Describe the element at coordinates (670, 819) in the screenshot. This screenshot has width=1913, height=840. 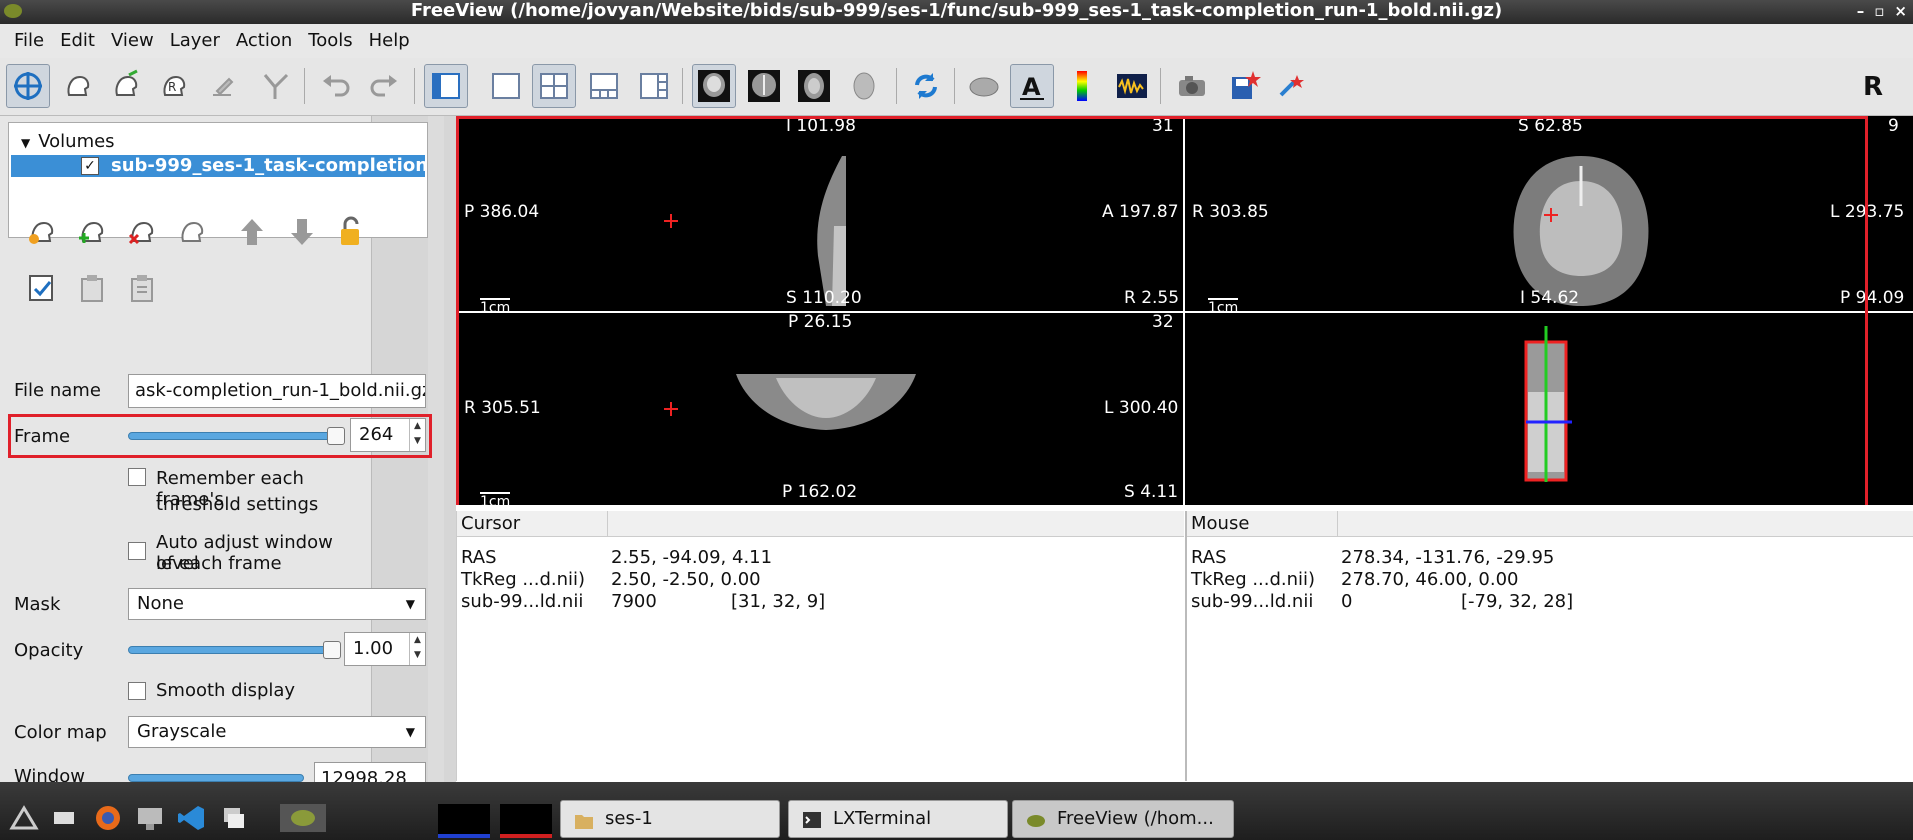
I see `task-ses-1: ses-1` at that location.